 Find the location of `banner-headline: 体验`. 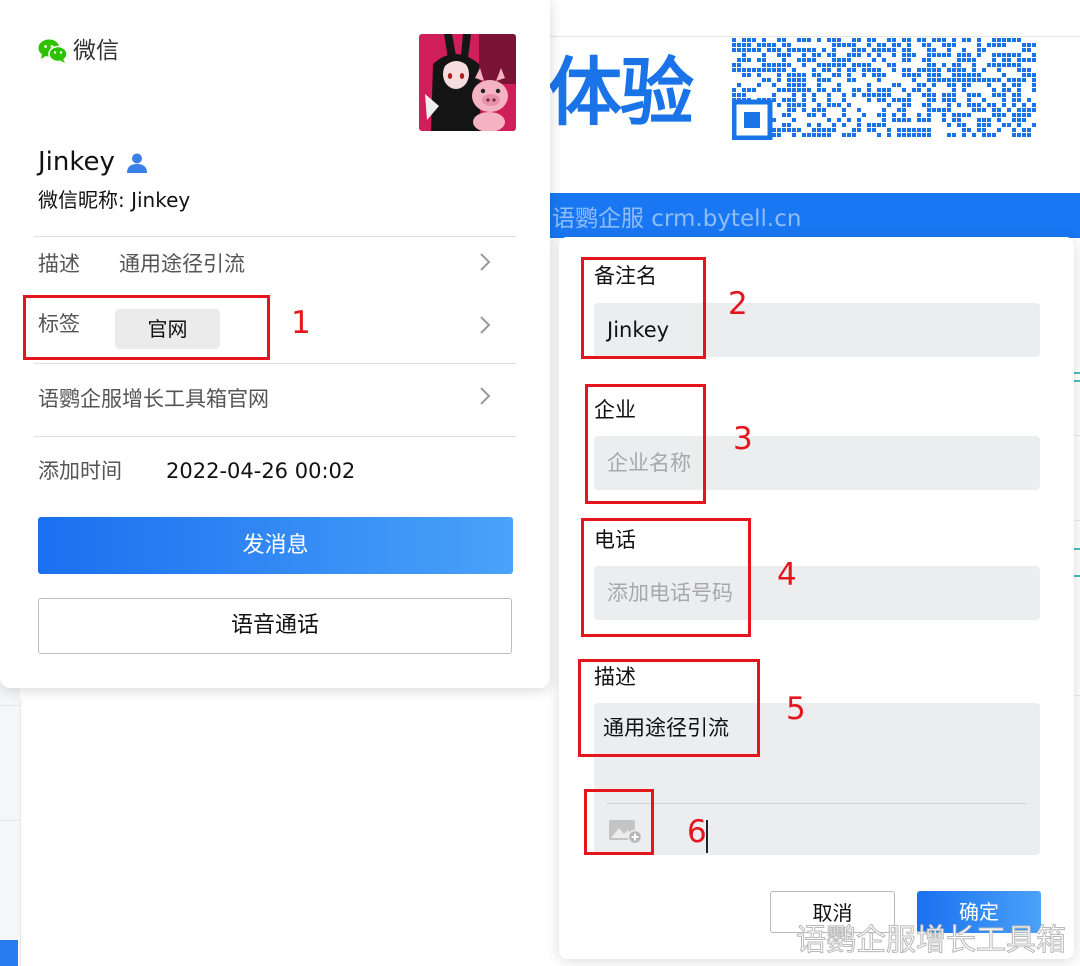

banner-headline: 体验 is located at coordinates (621, 93).